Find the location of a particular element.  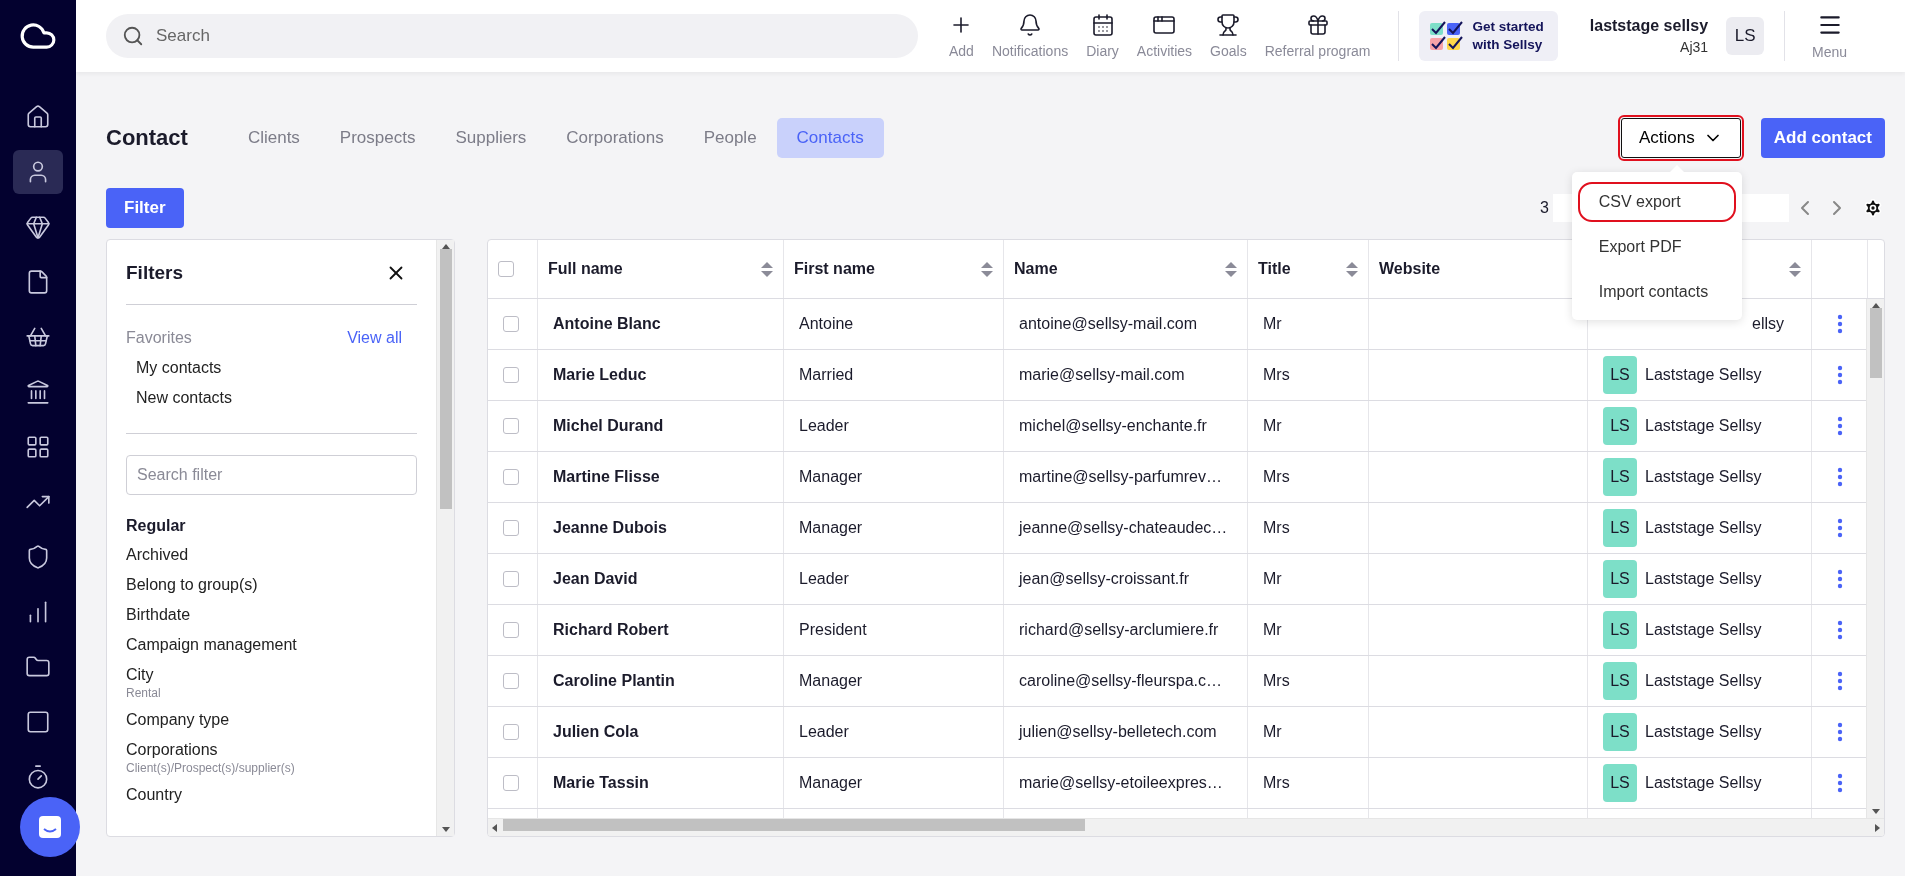

gift-icon is located at coordinates (1317, 25).